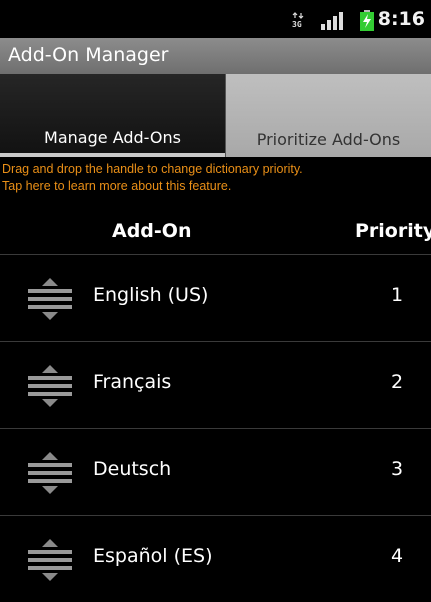 This screenshot has height=602, width=431. I want to click on app-title: Add-On Manager, so click(88, 55).